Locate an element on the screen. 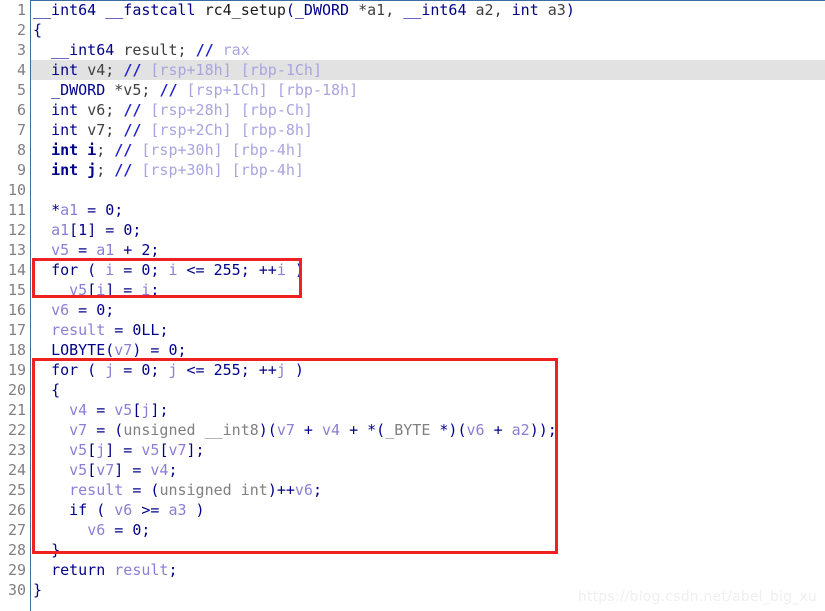  code-line-content: v4 = v5[j]; is located at coordinates (428, 410).